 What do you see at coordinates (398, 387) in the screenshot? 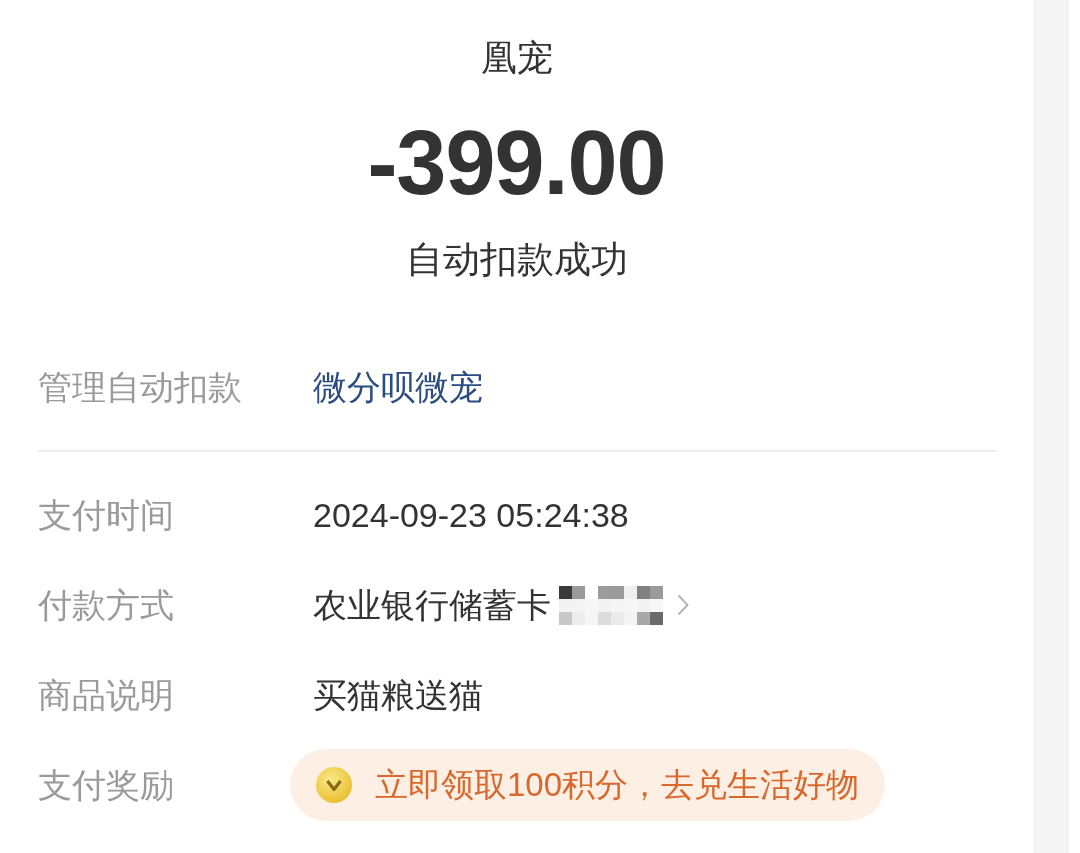
I see `manage-link: 微分呗微宠` at bounding box center [398, 387].